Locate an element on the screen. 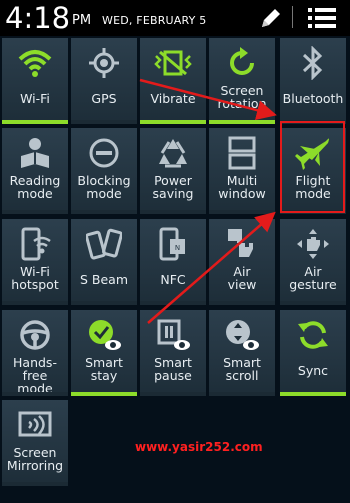  arrow-to-flight-mode-bottom is located at coordinates (211, 267).